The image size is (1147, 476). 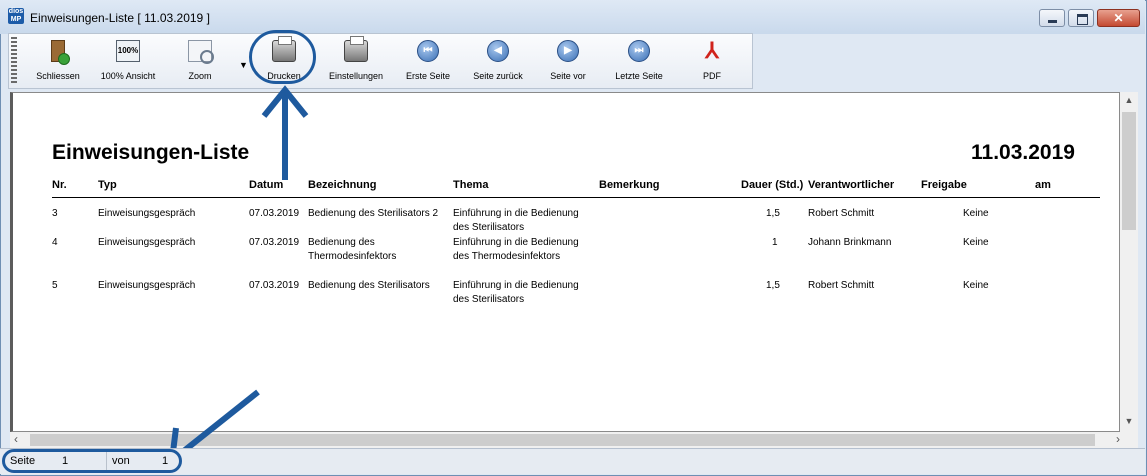 What do you see at coordinates (471, 185) in the screenshot?
I see `column-header-thema: Thema` at bounding box center [471, 185].